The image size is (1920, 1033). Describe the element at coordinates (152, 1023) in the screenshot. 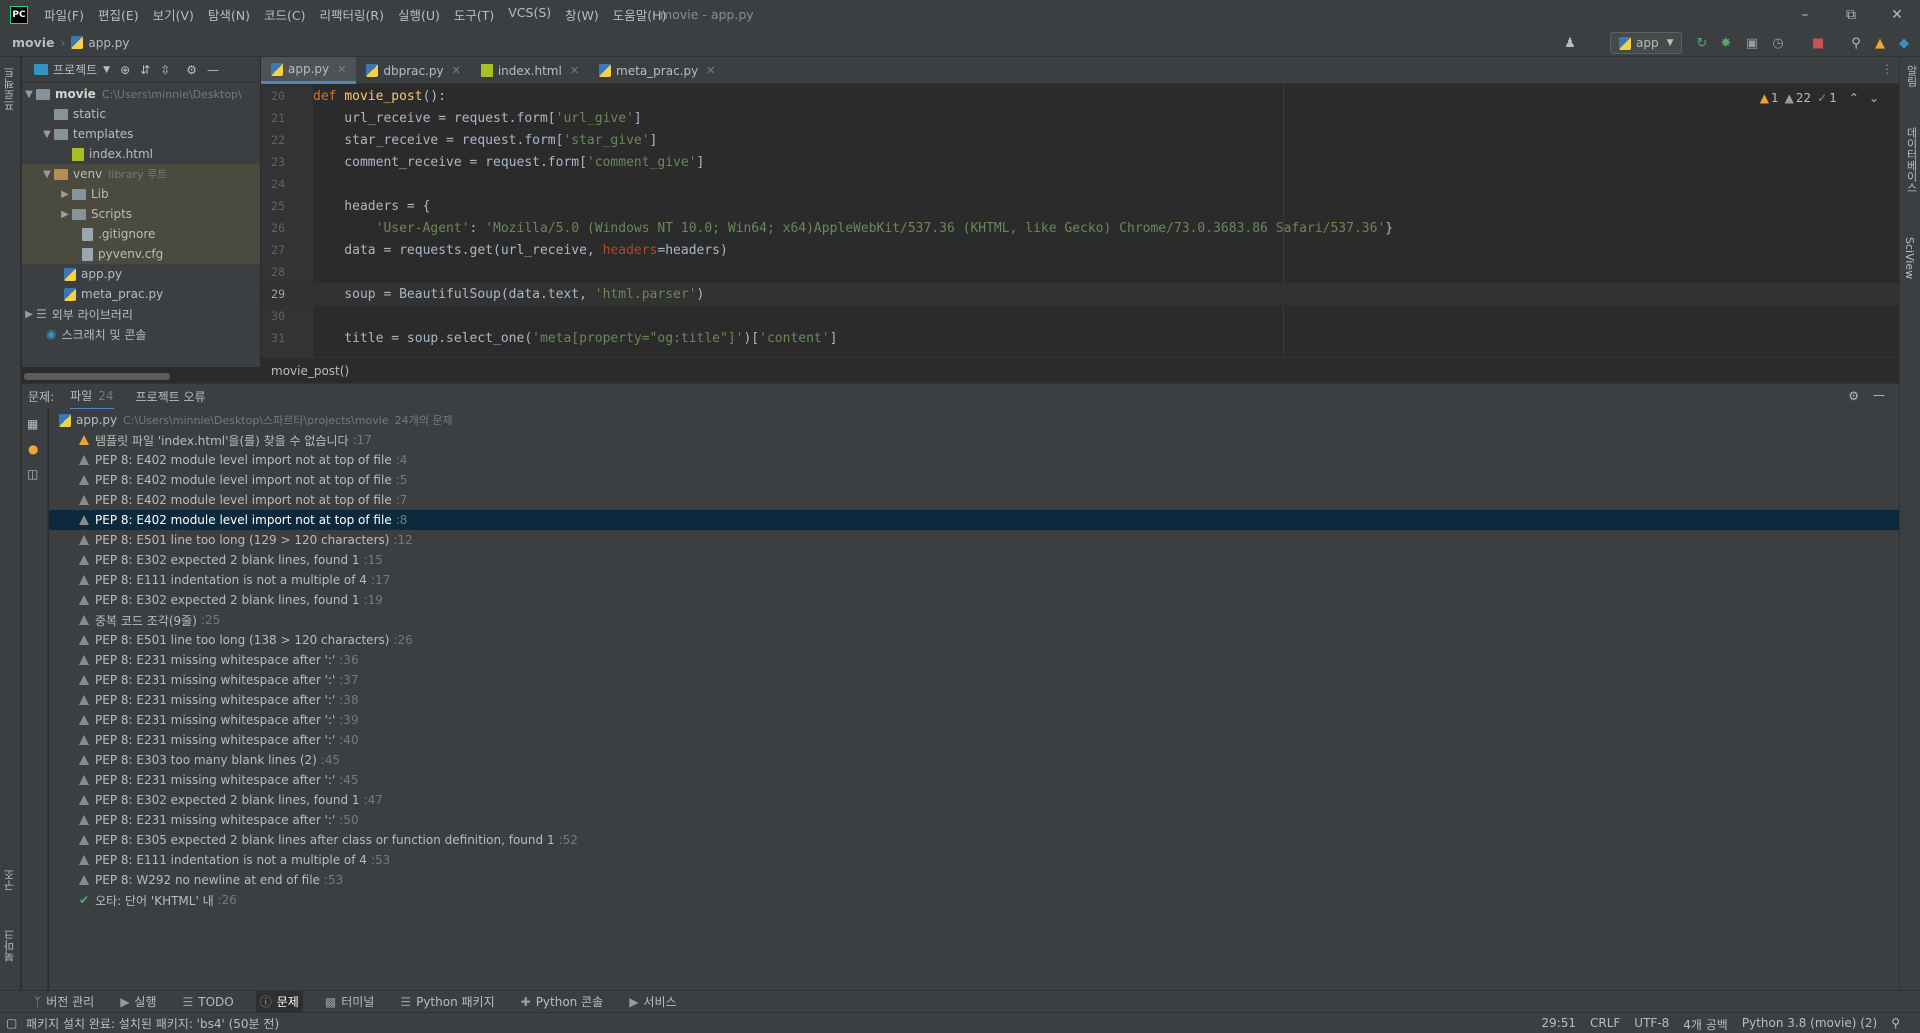

I see `status-message: 패키지 설치 완료: 설치된 패키지: 'bs4' (50분 전)` at that location.